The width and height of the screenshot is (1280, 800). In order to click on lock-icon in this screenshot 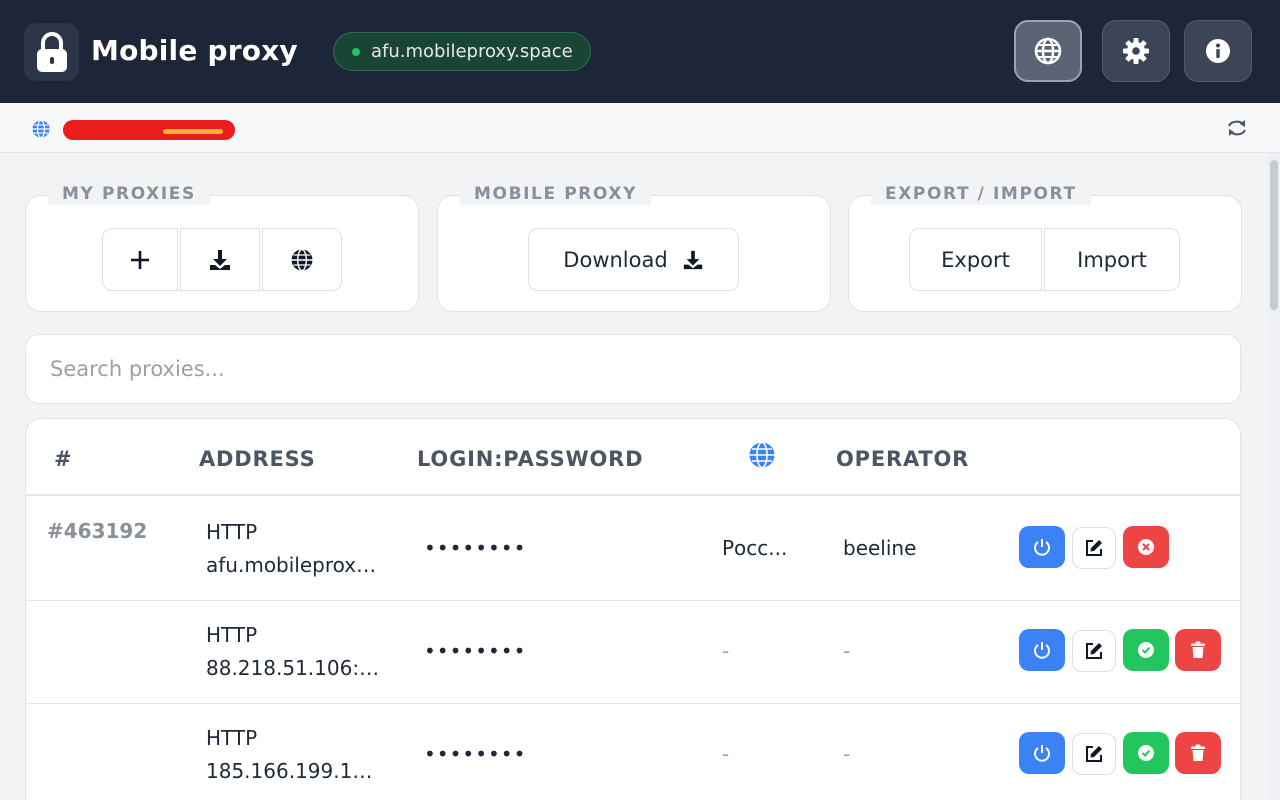, I will do `click(51, 52)`.